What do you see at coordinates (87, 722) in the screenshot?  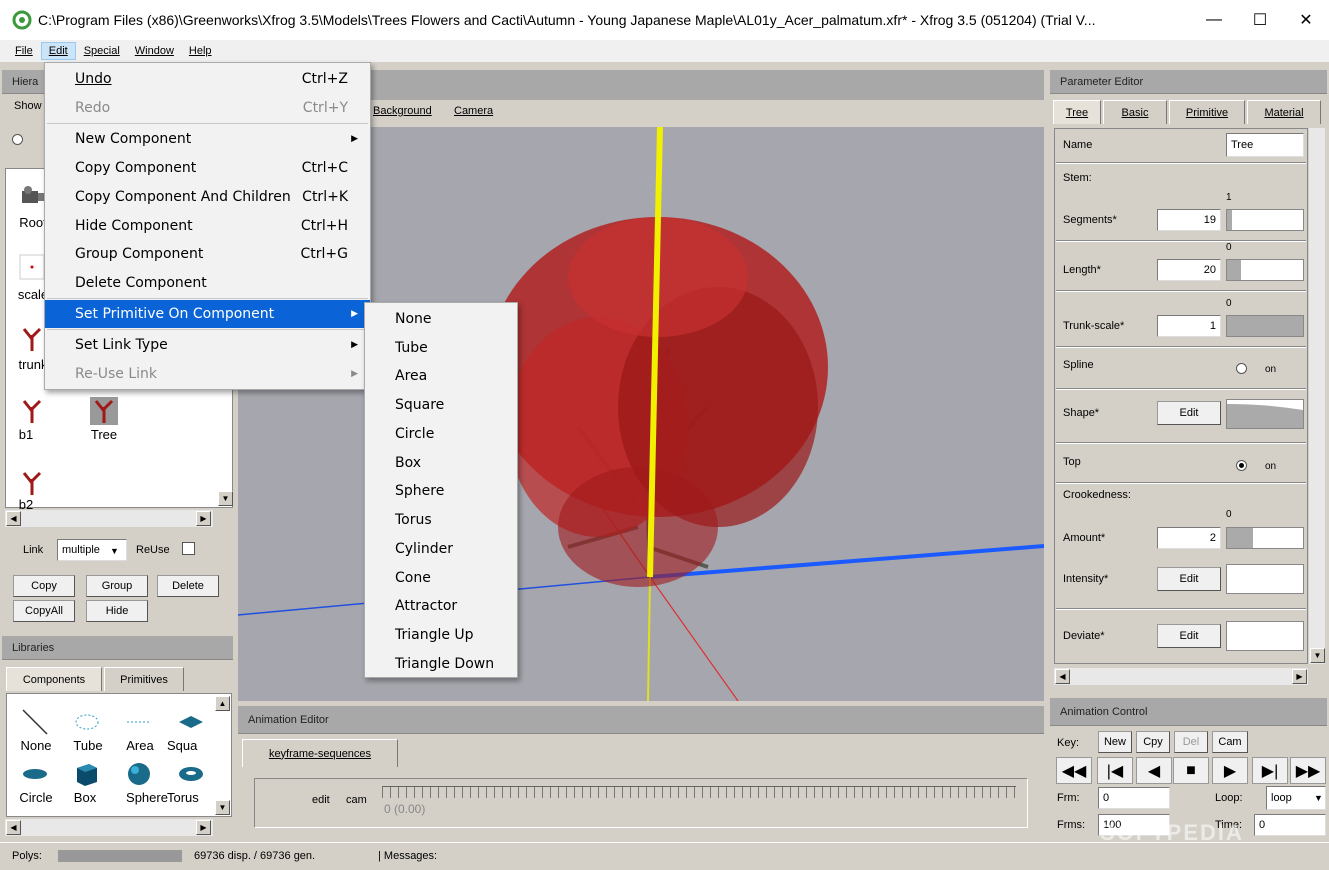 I see `tube-primitive-icon` at bounding box center [87, 722].